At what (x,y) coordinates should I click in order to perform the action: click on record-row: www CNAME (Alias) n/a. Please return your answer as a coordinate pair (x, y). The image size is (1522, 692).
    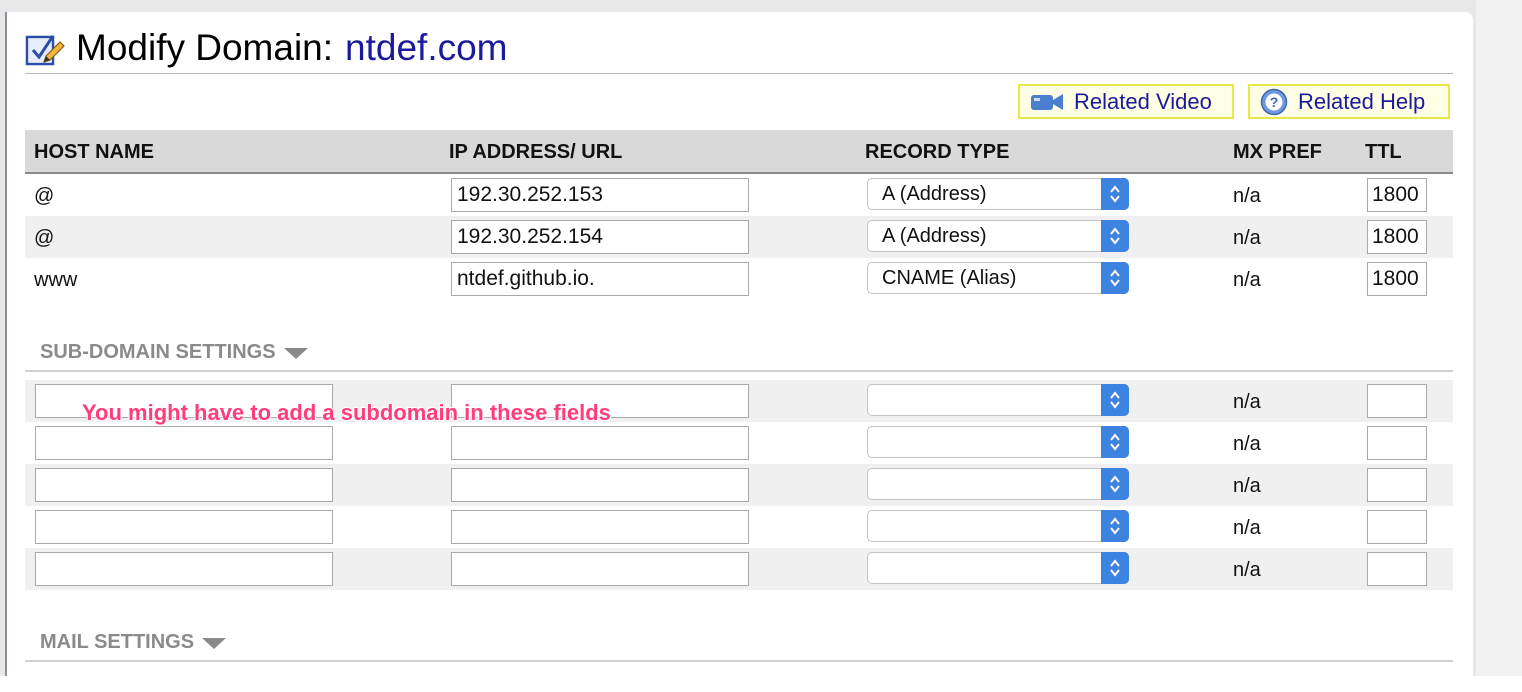
    Looking at the image, I should click on (739, 279).